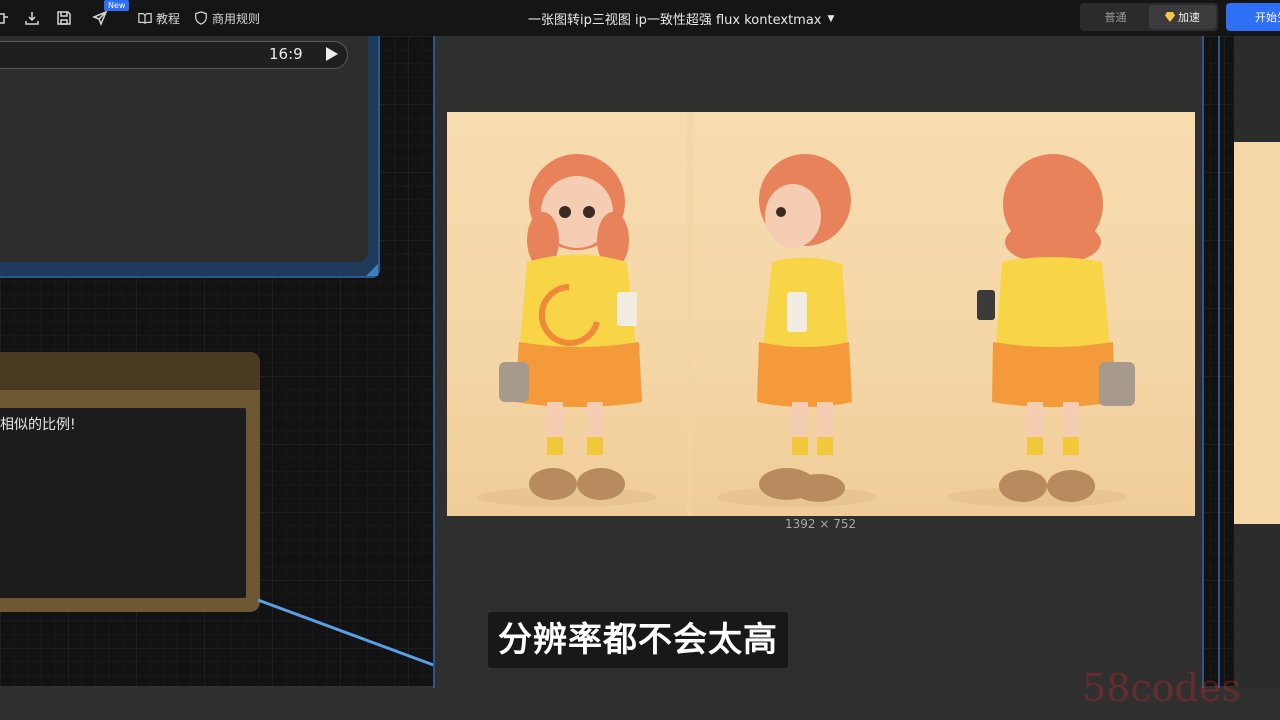 The image size is (1280, 720). What do you see at coordinates (130, 371) in the screenshot?
I see `note-node-header` at bounding box center [130, 371].